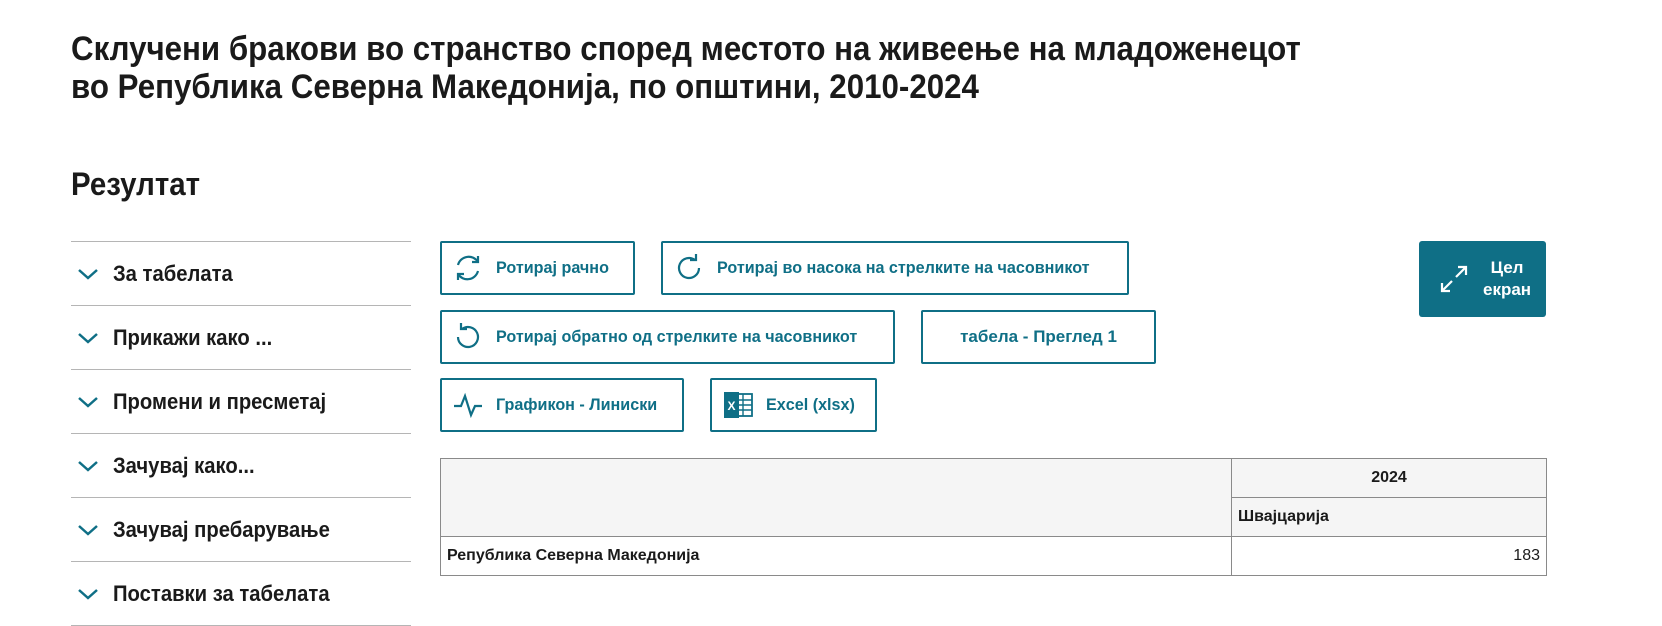 The height and width of the screenshot is (626, 1662). Describe the element at coordinates (1507, 289) in the screenshot. I see `fullscreen-label-line2: екран` at that location.